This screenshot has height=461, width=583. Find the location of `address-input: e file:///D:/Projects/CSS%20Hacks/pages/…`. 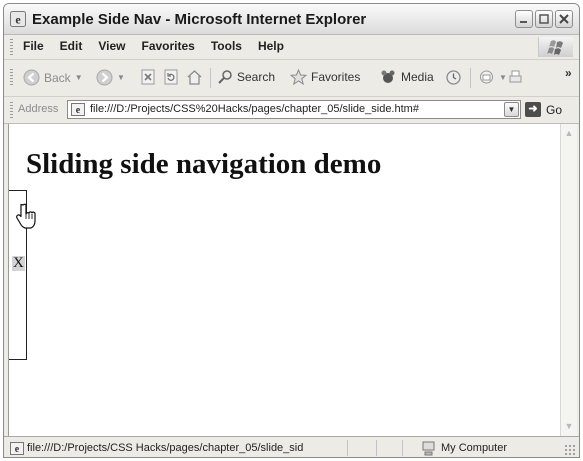

address-input: e file:///D:/Projects/CSS%20Hacks/pages/… is located at coordinates (294, 109).